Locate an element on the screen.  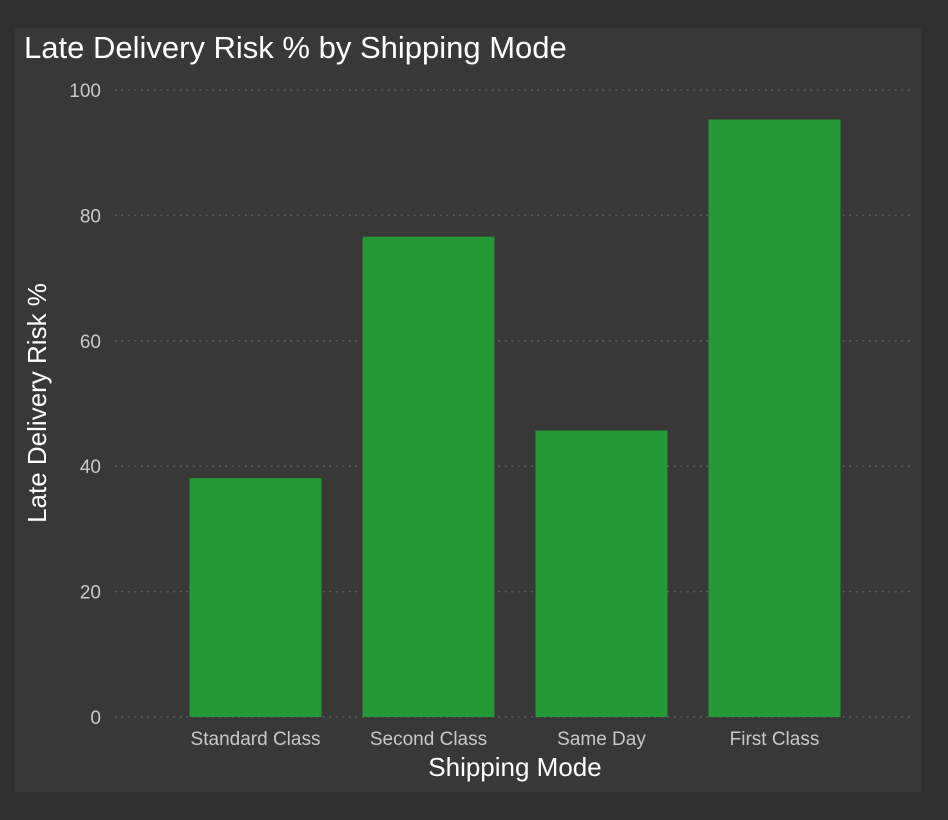
y-tick-label: 60 is located at coordinates (90, 342).